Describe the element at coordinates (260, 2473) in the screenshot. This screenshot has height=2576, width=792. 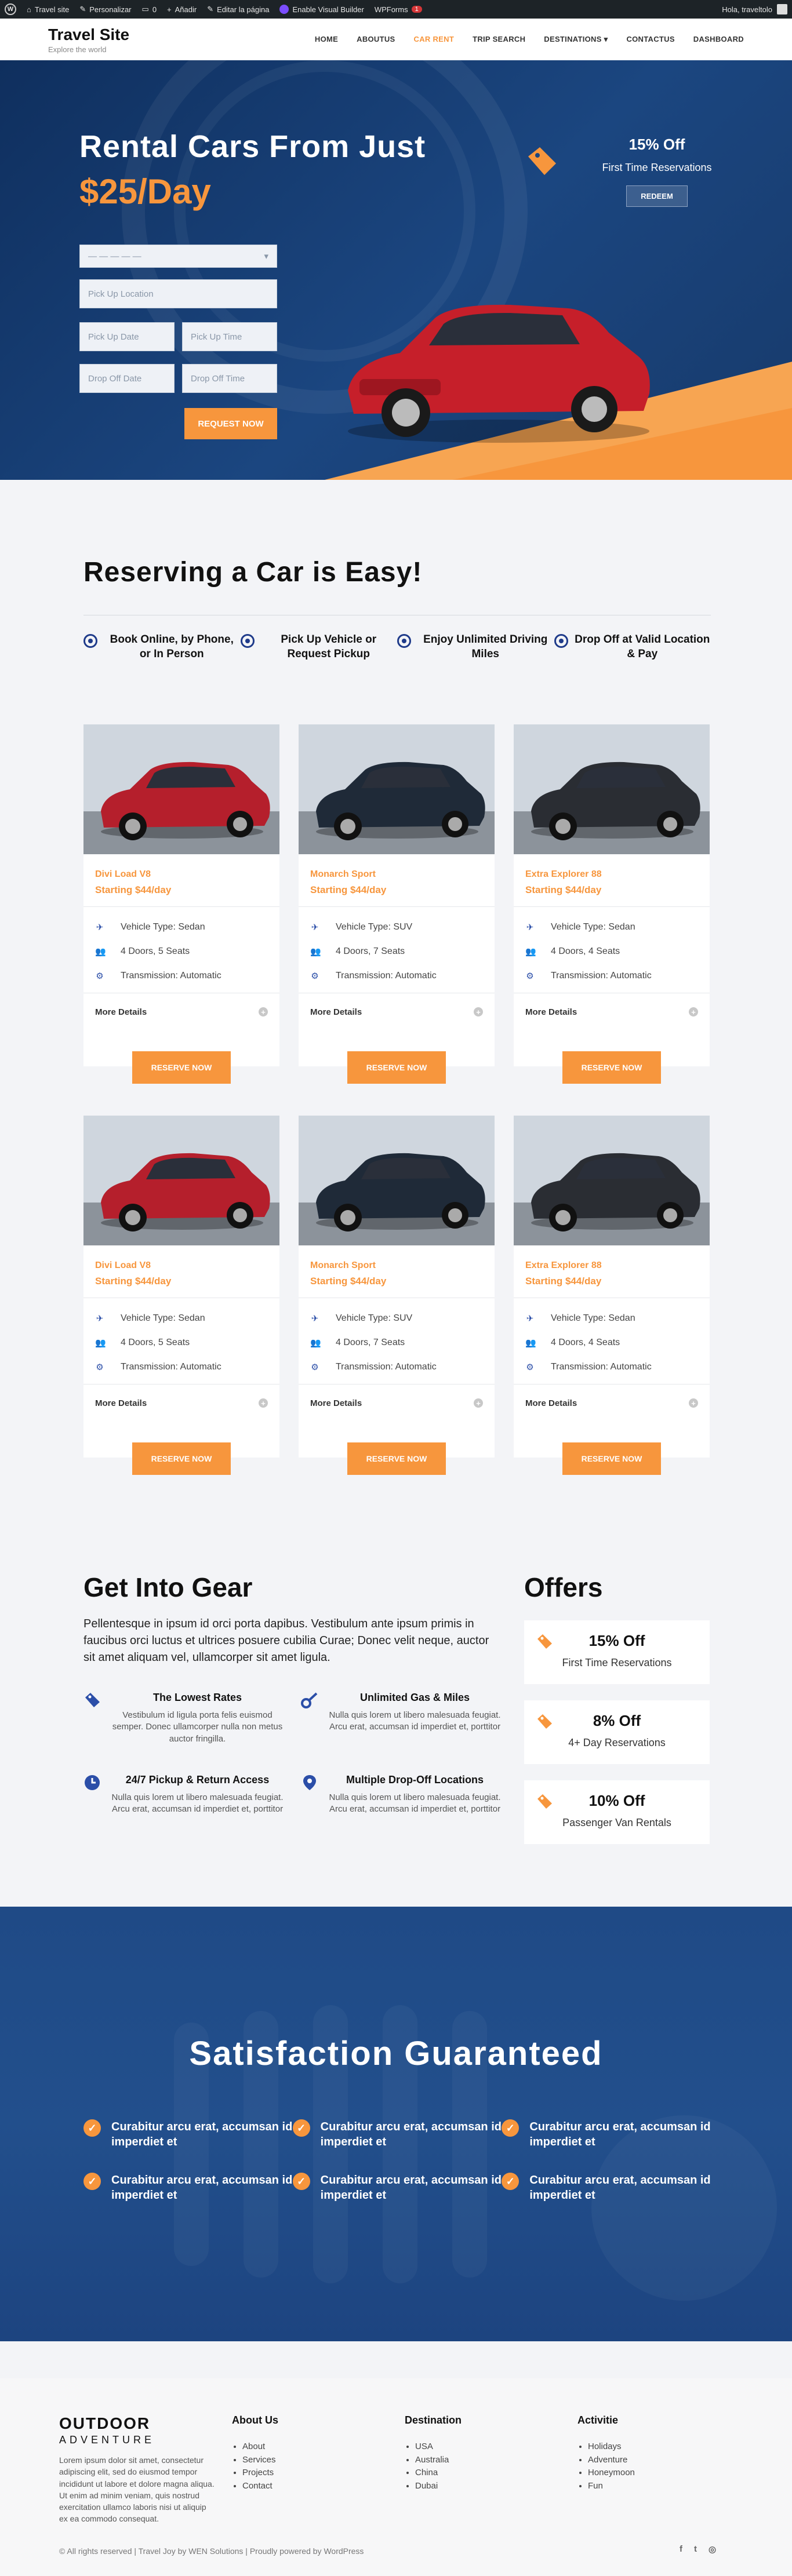
I see `footer-link: Projects` at that location.